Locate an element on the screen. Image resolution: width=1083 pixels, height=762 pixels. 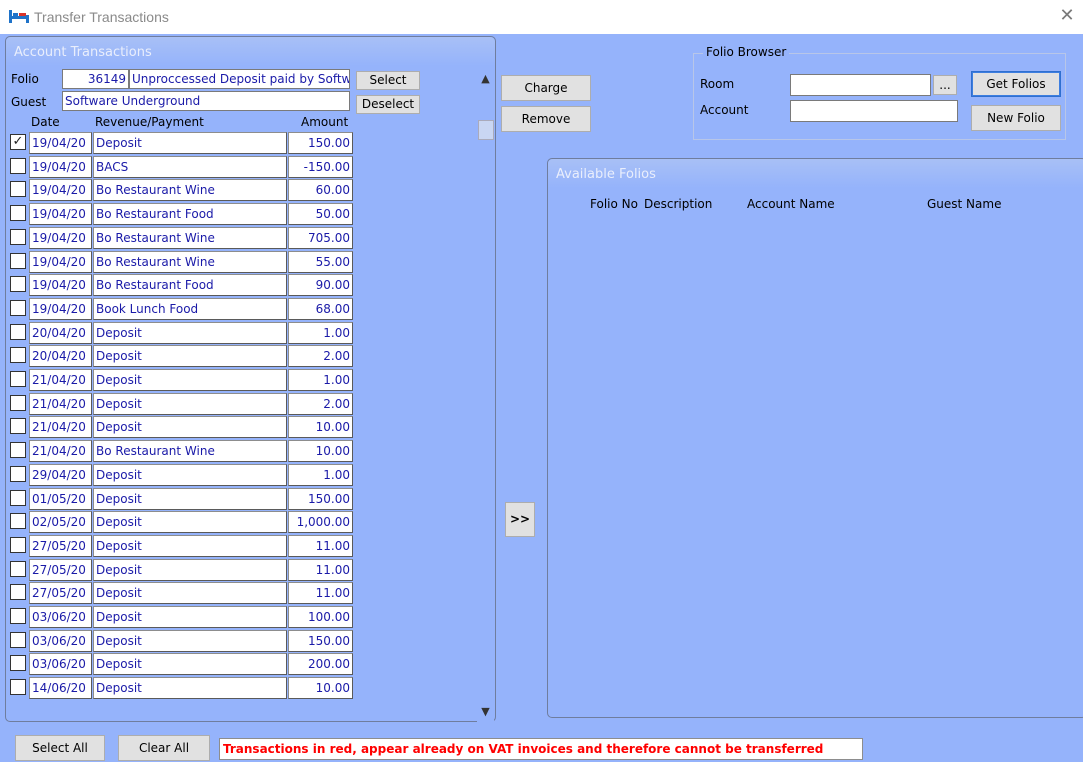
row-amount: 60.00 is located at coordinates (320, 190).